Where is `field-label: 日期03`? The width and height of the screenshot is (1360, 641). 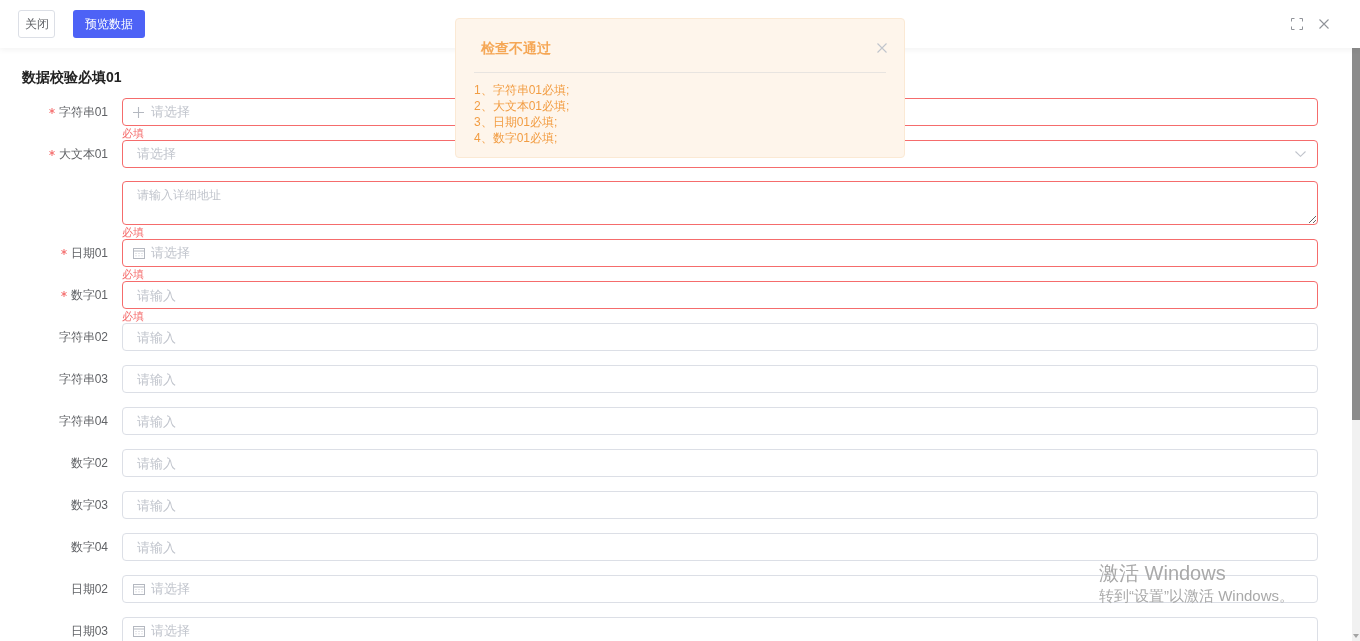
field-label: 日期03 is located at coordinates (89, 631).